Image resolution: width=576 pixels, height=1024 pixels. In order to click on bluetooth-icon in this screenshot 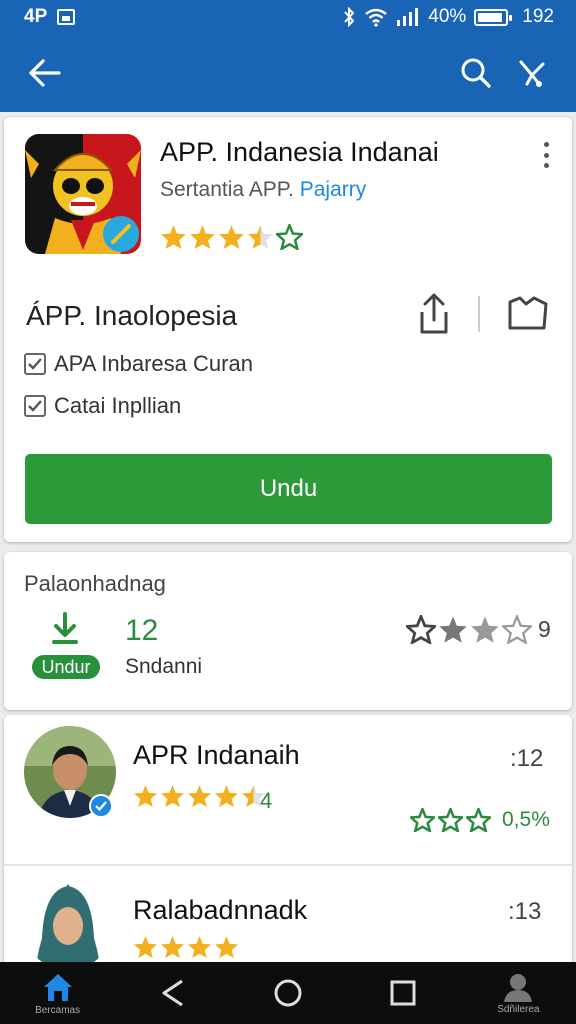, I will do `click(349, 17)`.